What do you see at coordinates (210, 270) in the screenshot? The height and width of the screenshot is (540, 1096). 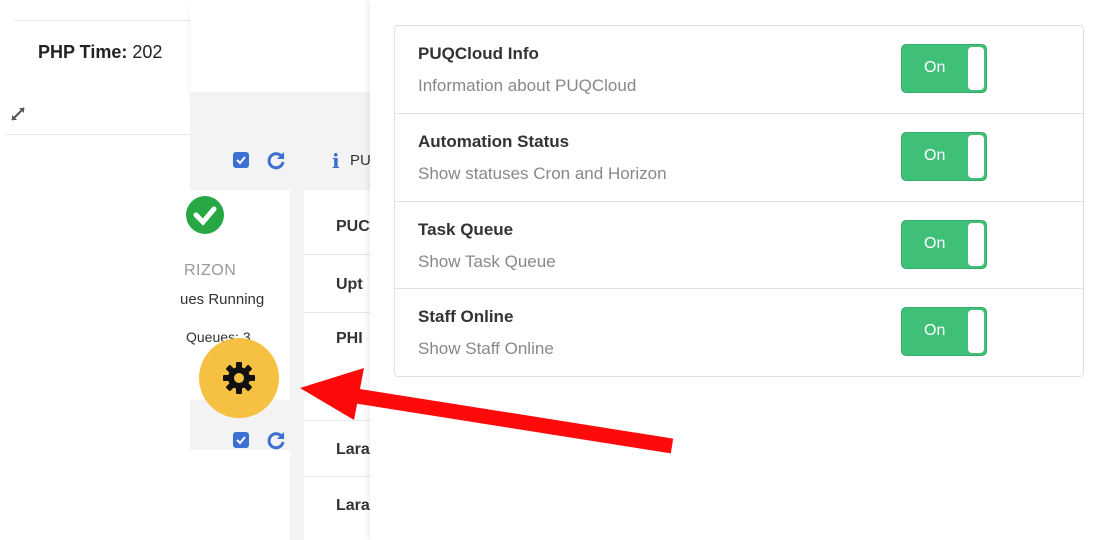 I see `horizon-status-title: RIZON` at bounding box center [210, 270].